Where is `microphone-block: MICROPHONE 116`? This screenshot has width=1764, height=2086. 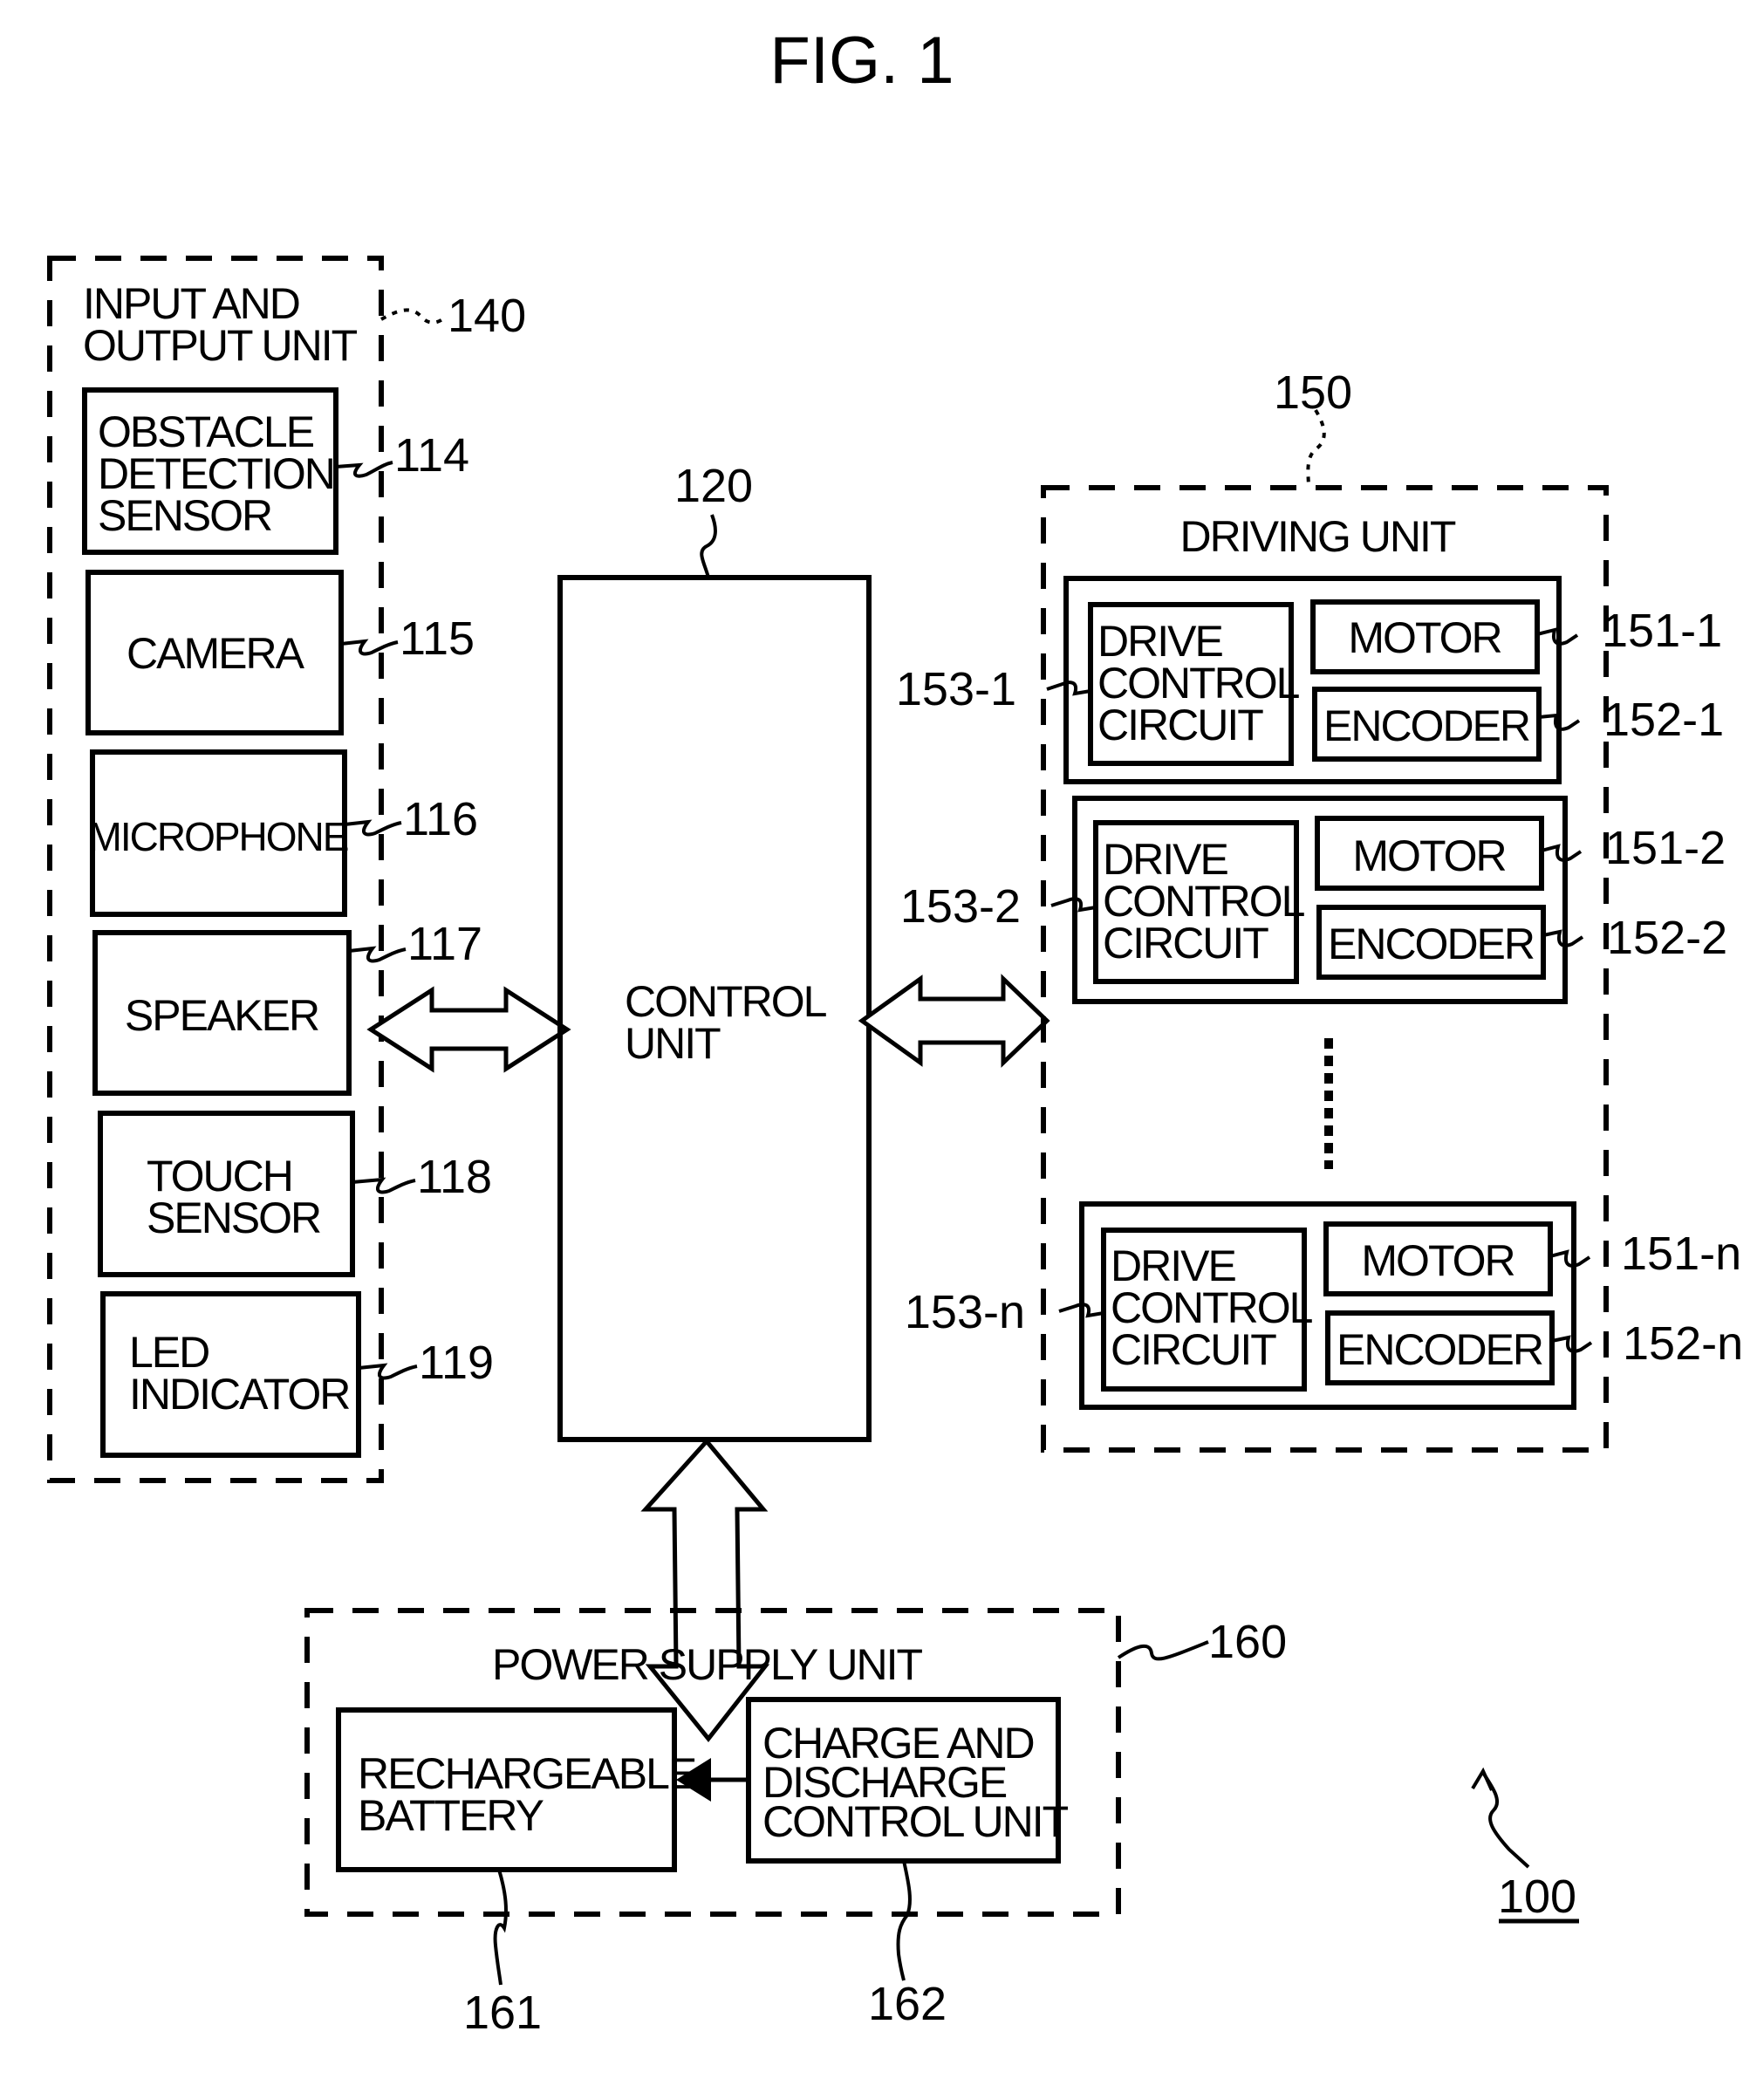
microphone-block: MICROPHONE 116 is located at coordinates (283, 833).